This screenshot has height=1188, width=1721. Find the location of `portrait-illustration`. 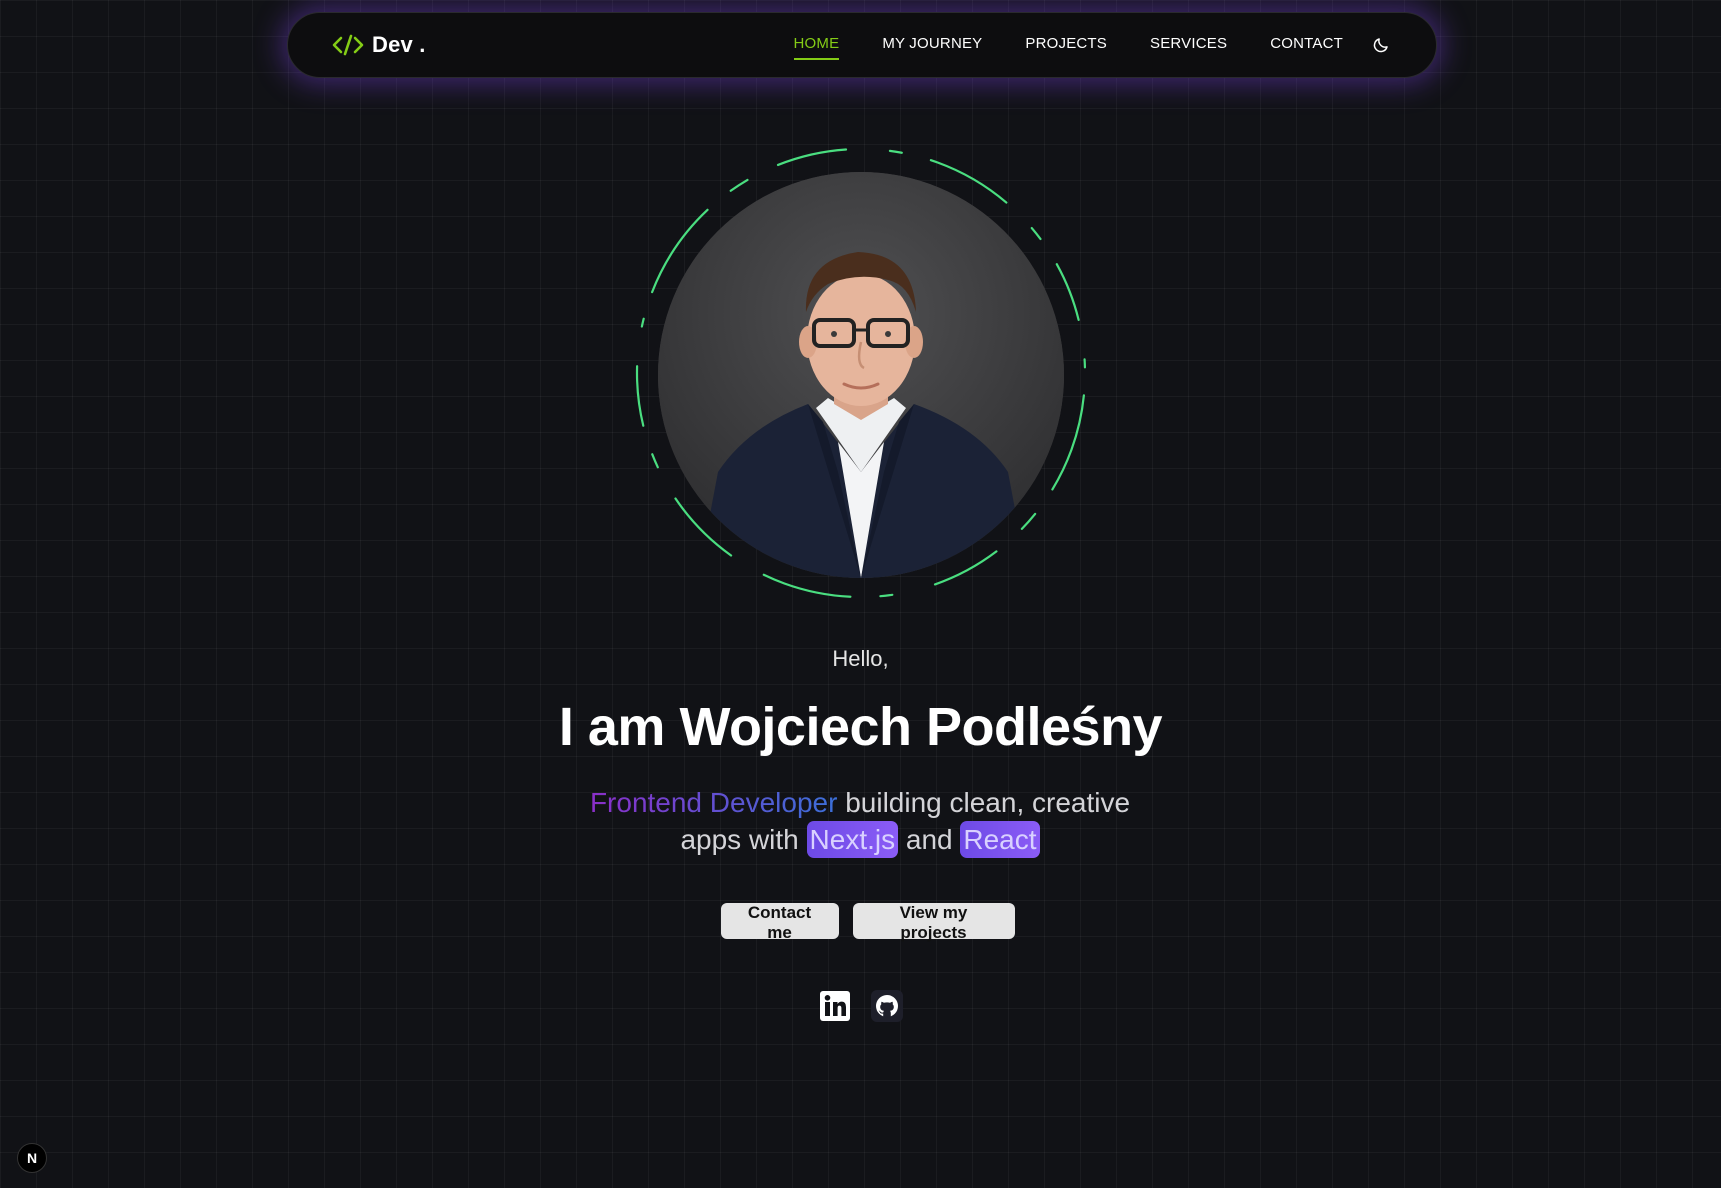

portrait-illustration is located at coordinates (861, 375).